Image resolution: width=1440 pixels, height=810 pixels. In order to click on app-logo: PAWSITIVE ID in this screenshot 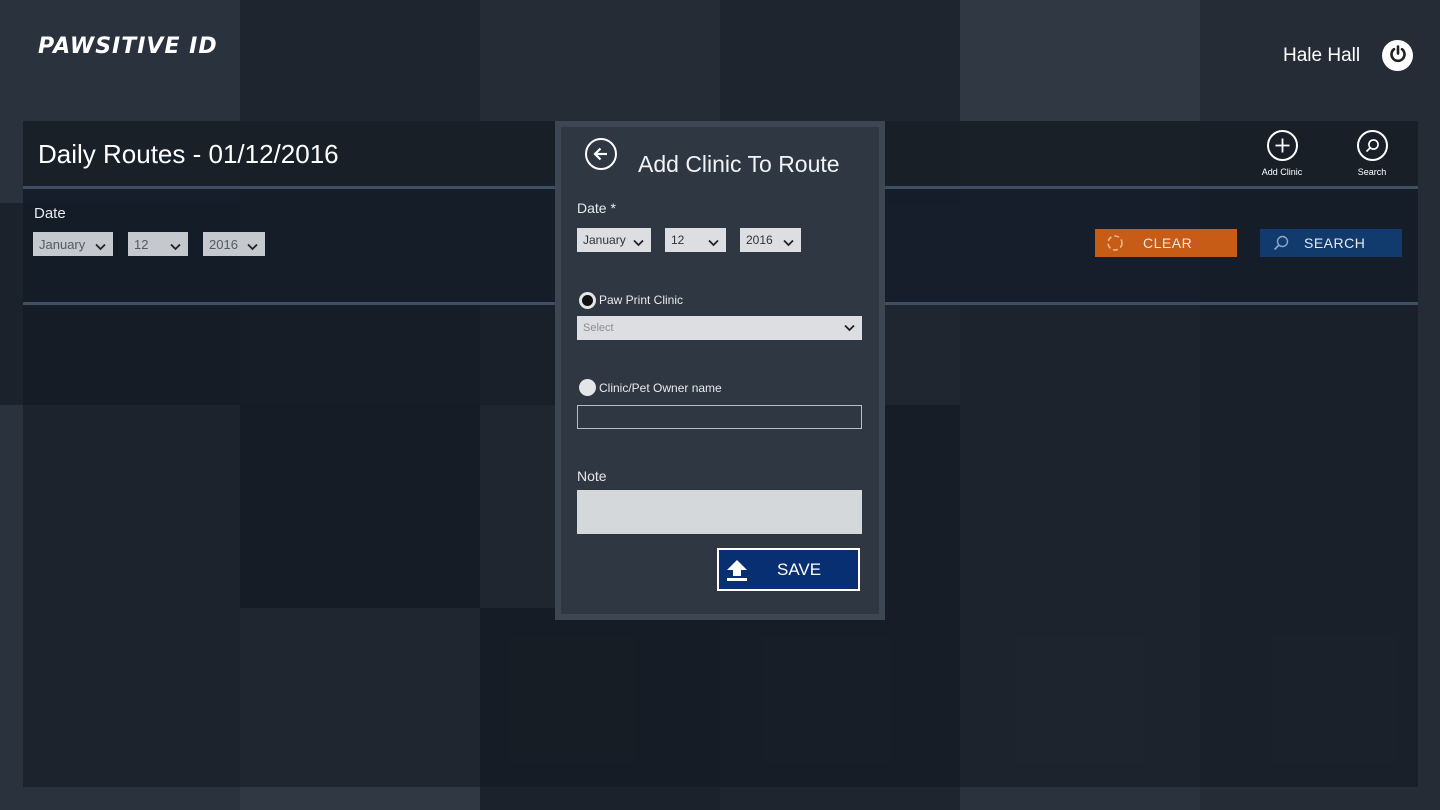, I will do `click(128, 46)`.